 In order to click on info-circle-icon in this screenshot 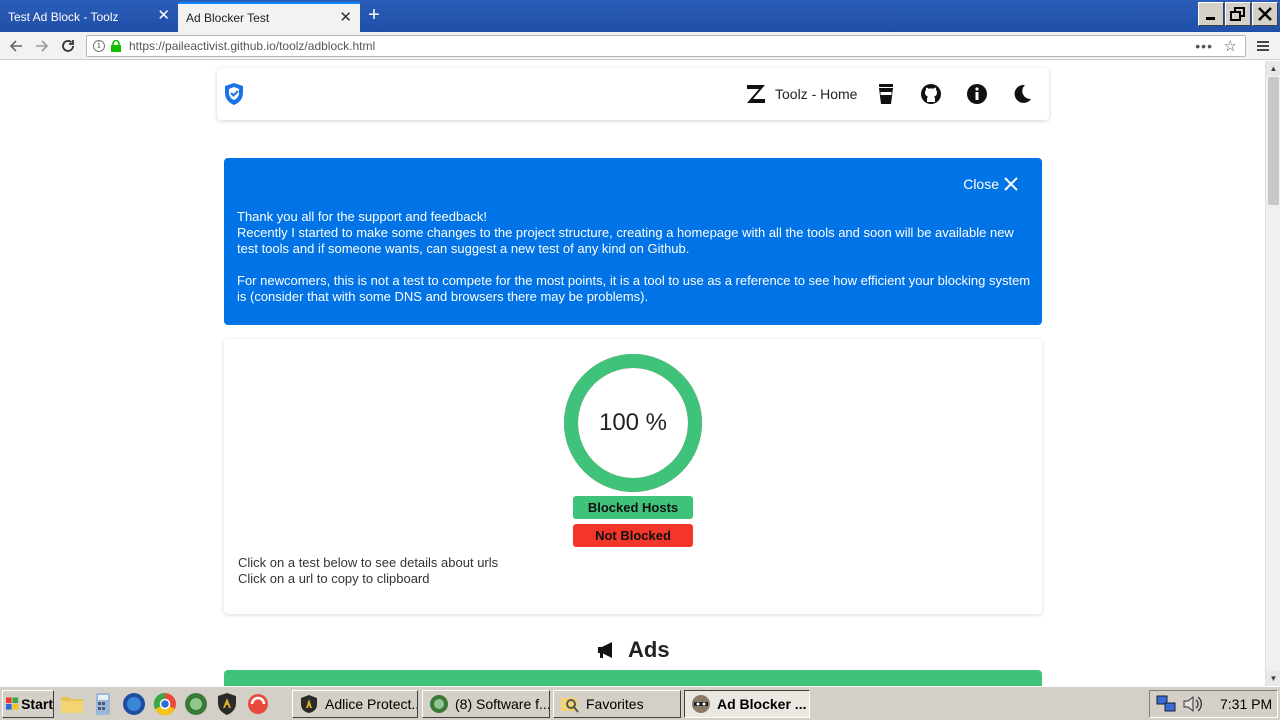, I will do `click(977, 94)`.